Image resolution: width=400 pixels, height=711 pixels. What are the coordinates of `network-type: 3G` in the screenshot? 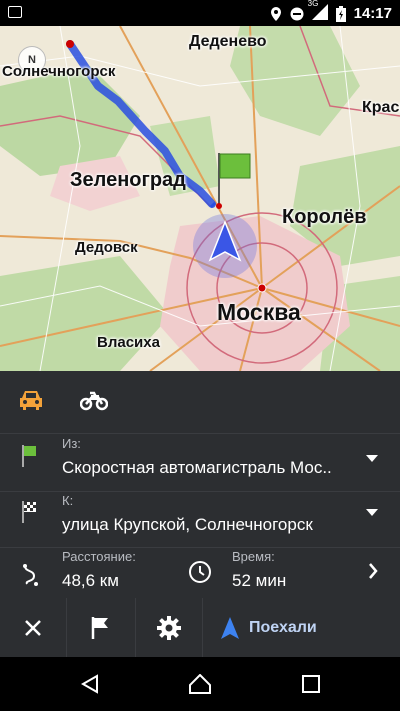 It's located at (313, 4).